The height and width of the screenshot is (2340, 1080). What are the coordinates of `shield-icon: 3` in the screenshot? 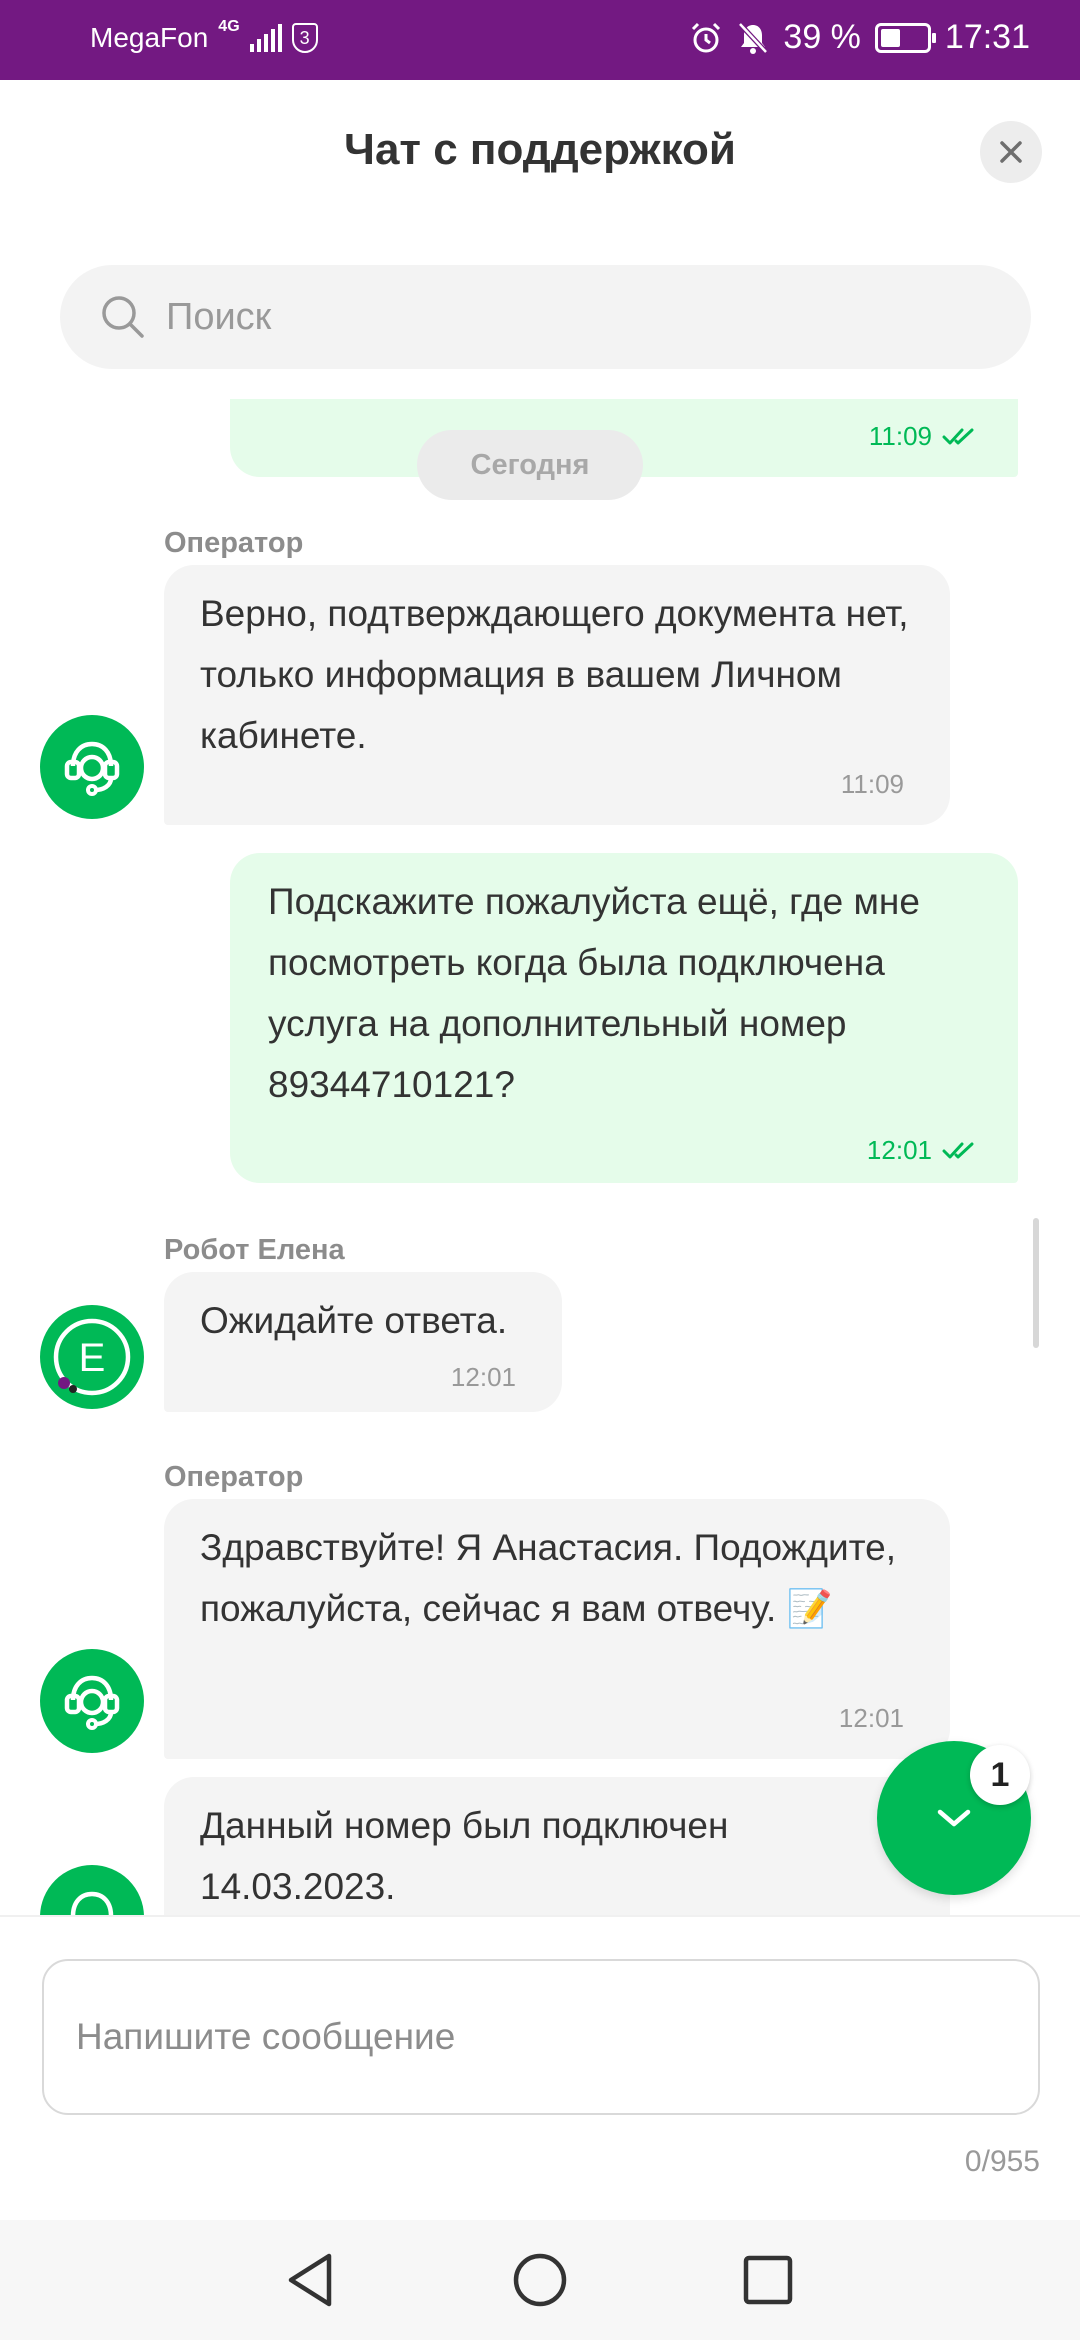 It's located at (304, 38).